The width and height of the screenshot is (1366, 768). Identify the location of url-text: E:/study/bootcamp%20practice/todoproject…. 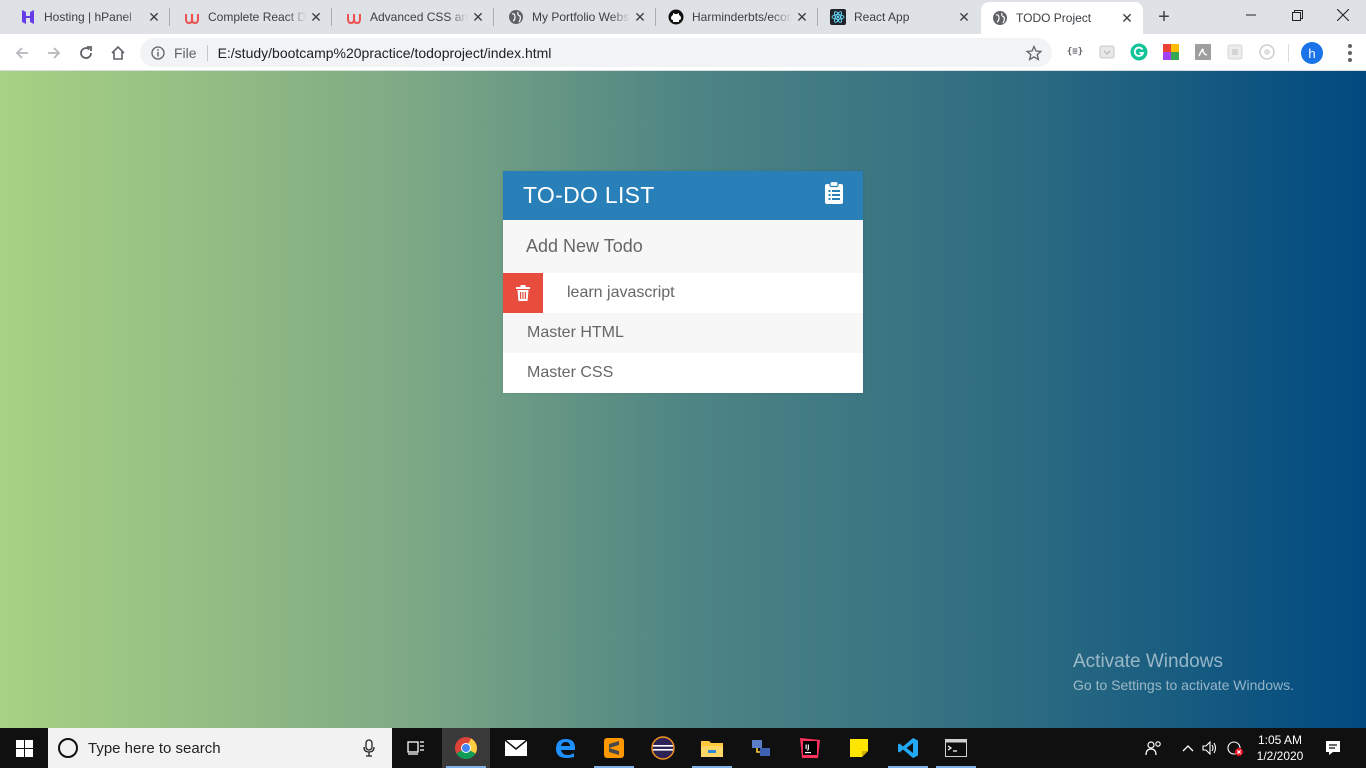
(619, 53).